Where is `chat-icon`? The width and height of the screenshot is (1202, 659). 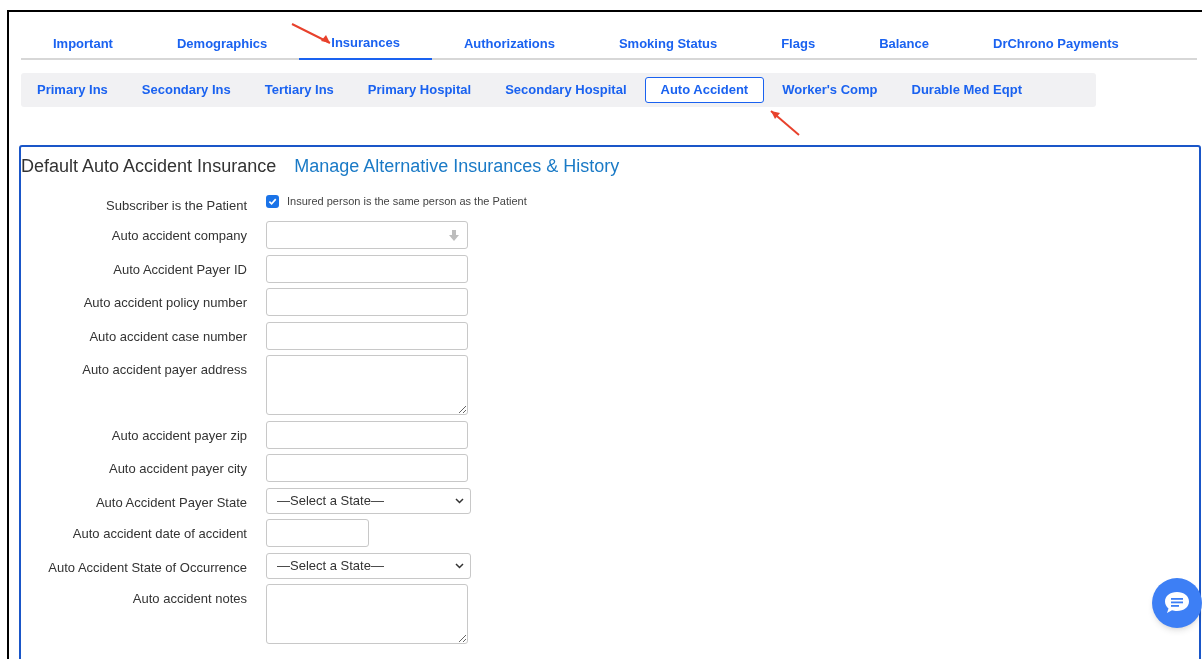 chat-icon is located at coordinates (1177, 603).